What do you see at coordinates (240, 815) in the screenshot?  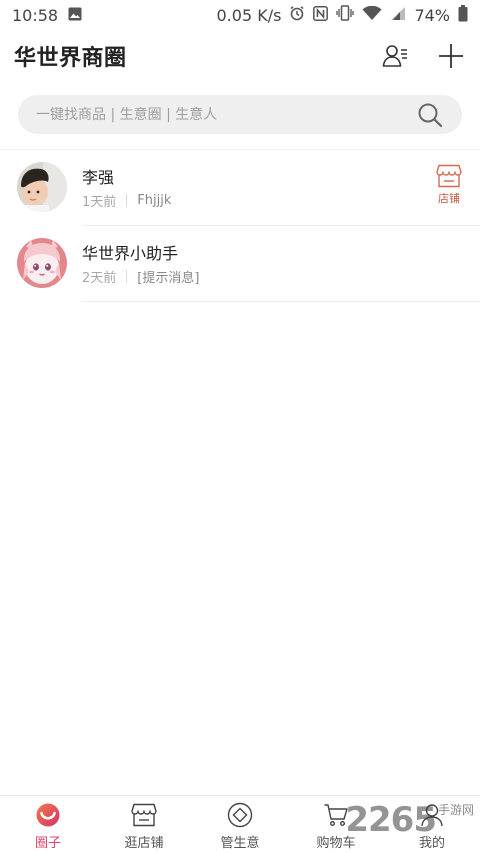 I see `business-icon` at bounding box center [240, 815].